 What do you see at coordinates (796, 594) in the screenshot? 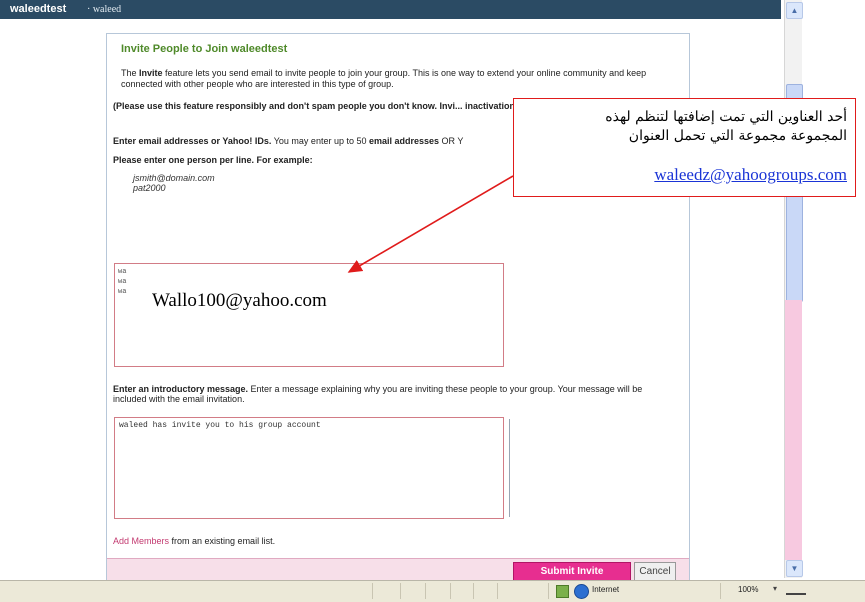
I see `resize-grip` at bounding box center [796, 594].